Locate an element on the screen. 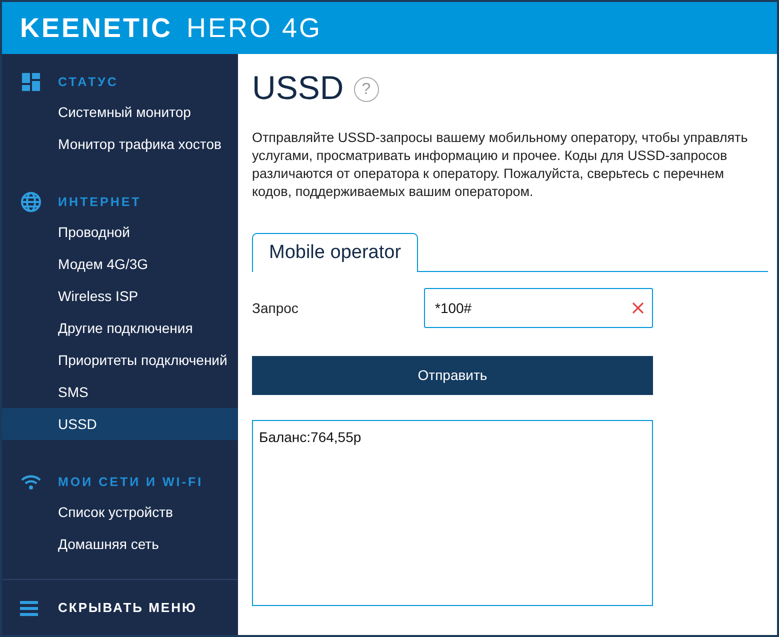 Image resolution: width=779 pixels, height=637 pixels. clear-icon is located at coordinates (638, 308).